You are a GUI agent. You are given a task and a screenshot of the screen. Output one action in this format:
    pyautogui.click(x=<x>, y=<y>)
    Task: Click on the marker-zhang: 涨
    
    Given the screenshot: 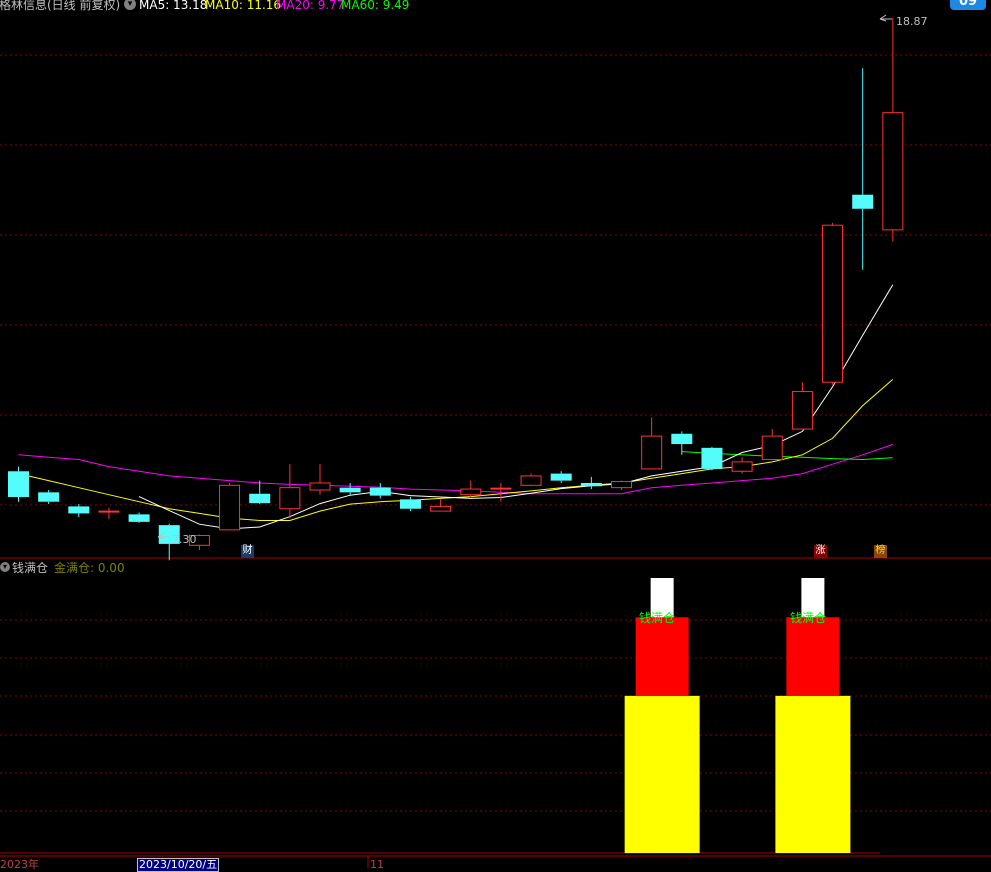 What is the action you would take?
    pyautogui.click(x=820, y=551)
    